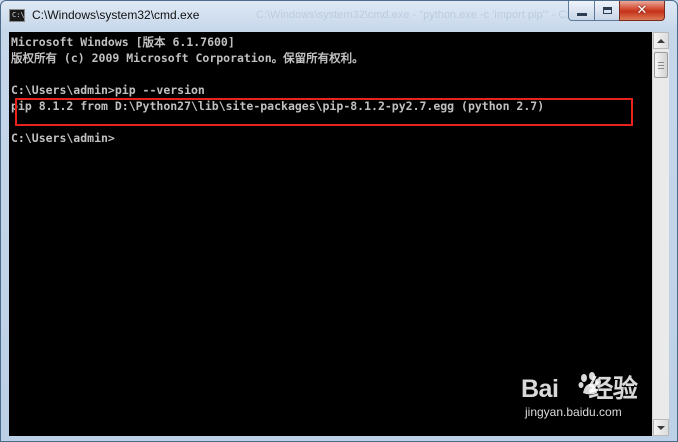 The image size is (678, 442). I want to click on maximize-icon, so click(607, 10).